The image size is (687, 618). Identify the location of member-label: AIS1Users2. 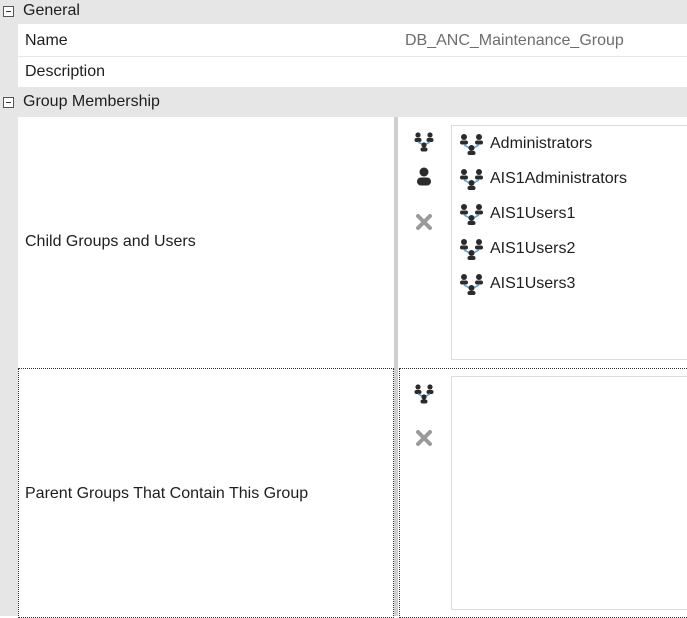
(533, 248).